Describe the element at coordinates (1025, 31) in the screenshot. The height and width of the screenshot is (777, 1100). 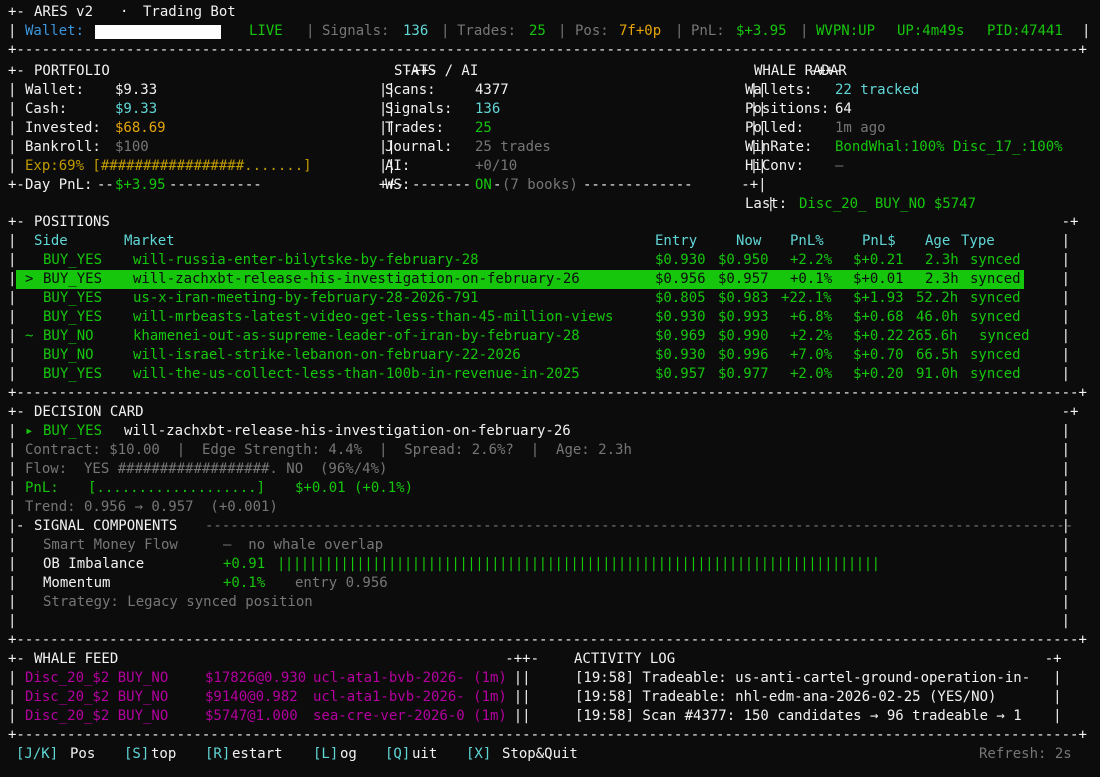
I see `process-id: PID:47441` at that location.